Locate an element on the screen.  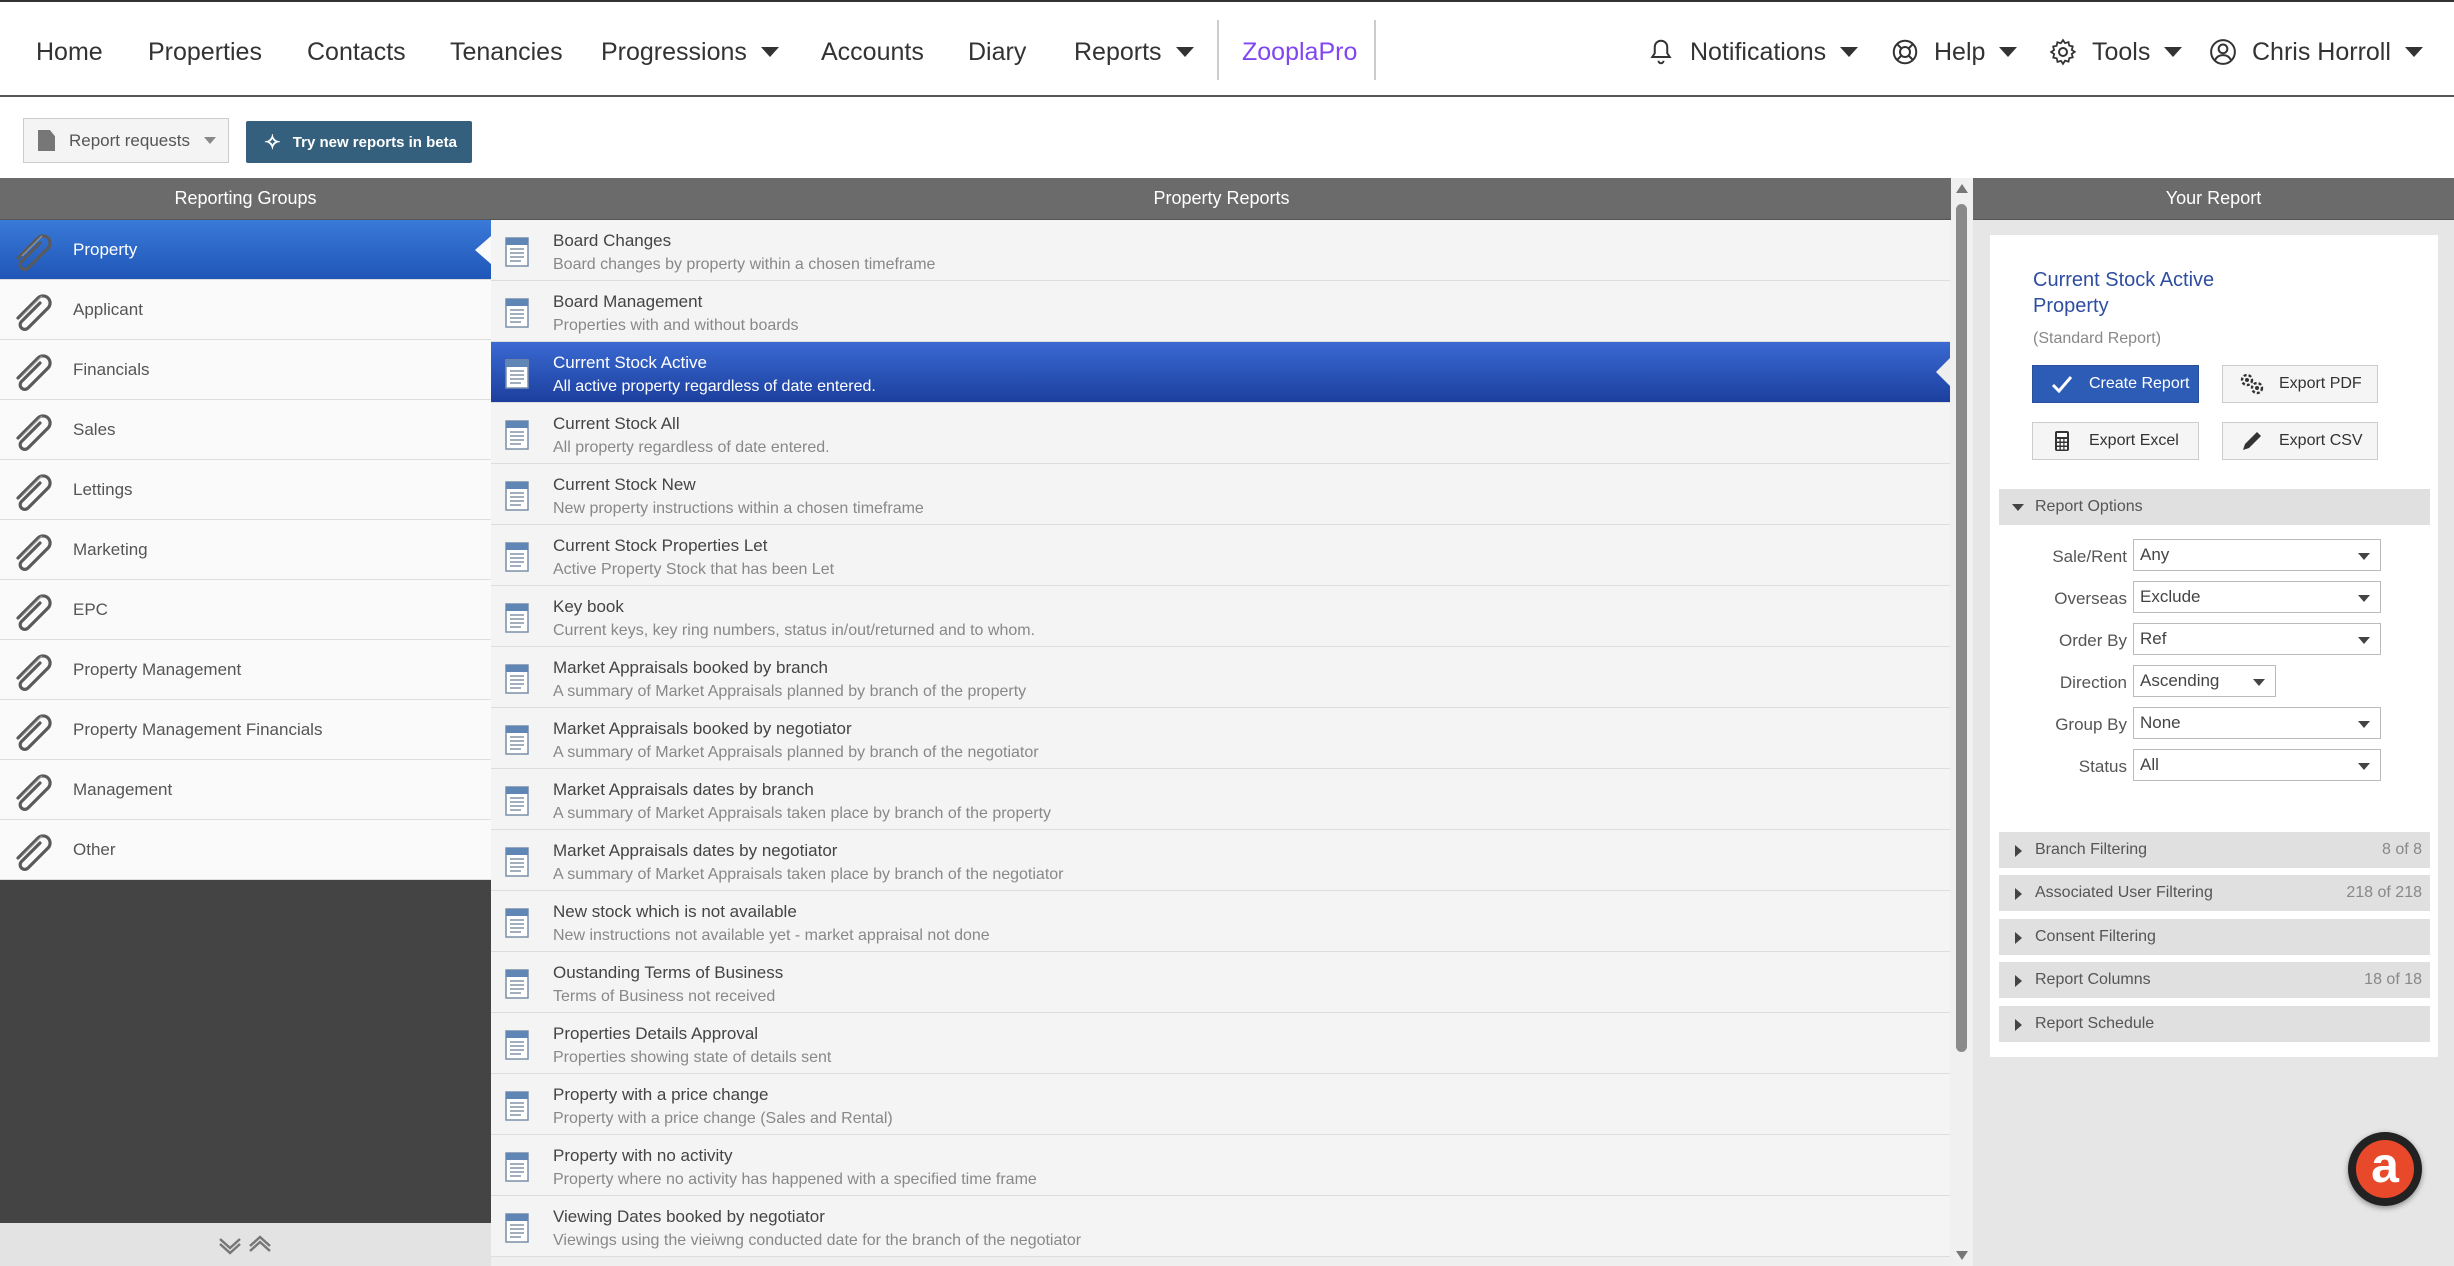
export-csv-button: Export CSV is located at coordinates (2300, 441).